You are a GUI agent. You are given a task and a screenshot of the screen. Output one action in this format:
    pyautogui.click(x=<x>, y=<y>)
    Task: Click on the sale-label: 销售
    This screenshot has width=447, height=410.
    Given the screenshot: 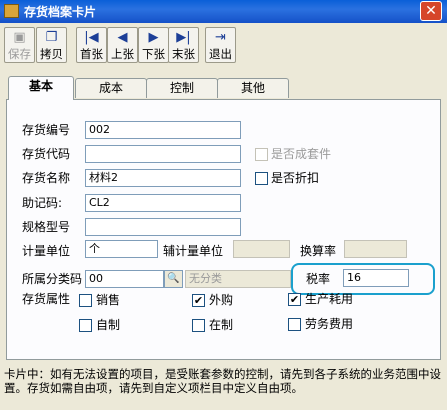 What is the action you would take?
    pyautogui.click(x=108, y=300)
    